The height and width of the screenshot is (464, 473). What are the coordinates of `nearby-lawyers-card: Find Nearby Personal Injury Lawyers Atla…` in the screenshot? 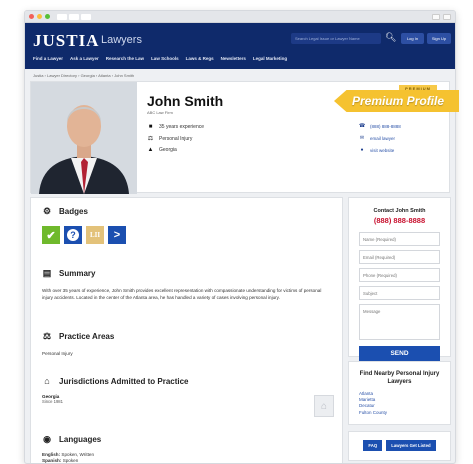 It's located at (399, 393).